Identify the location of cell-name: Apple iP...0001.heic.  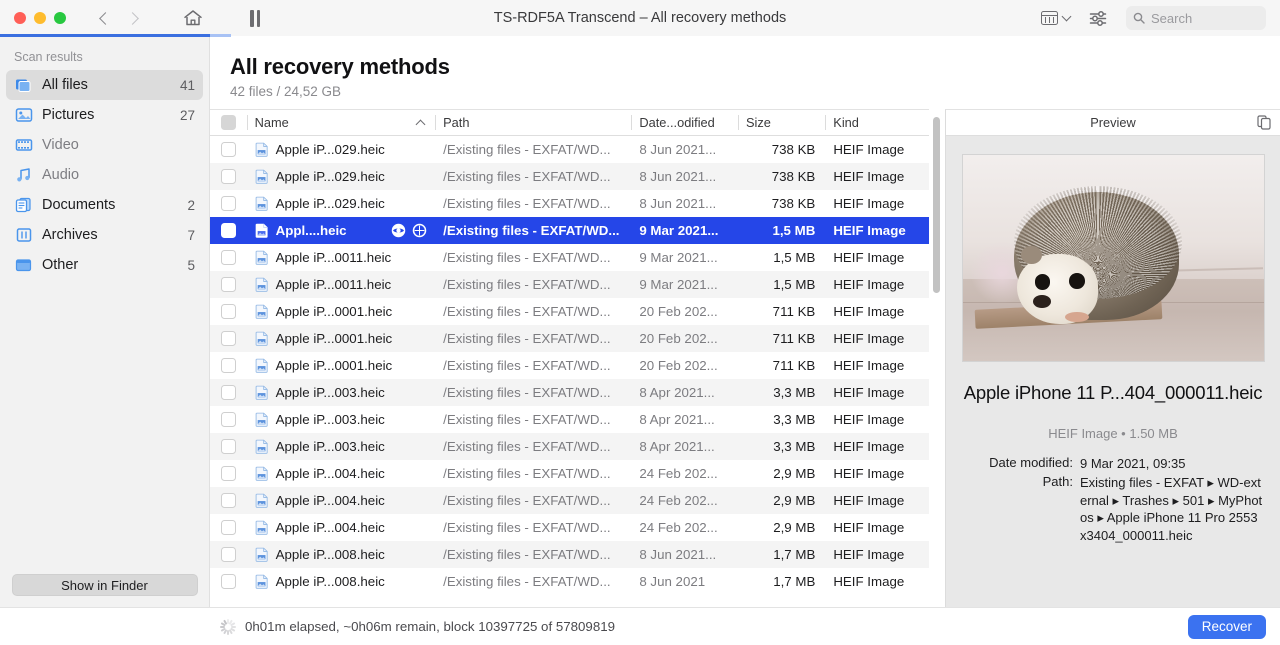
(341, 365).